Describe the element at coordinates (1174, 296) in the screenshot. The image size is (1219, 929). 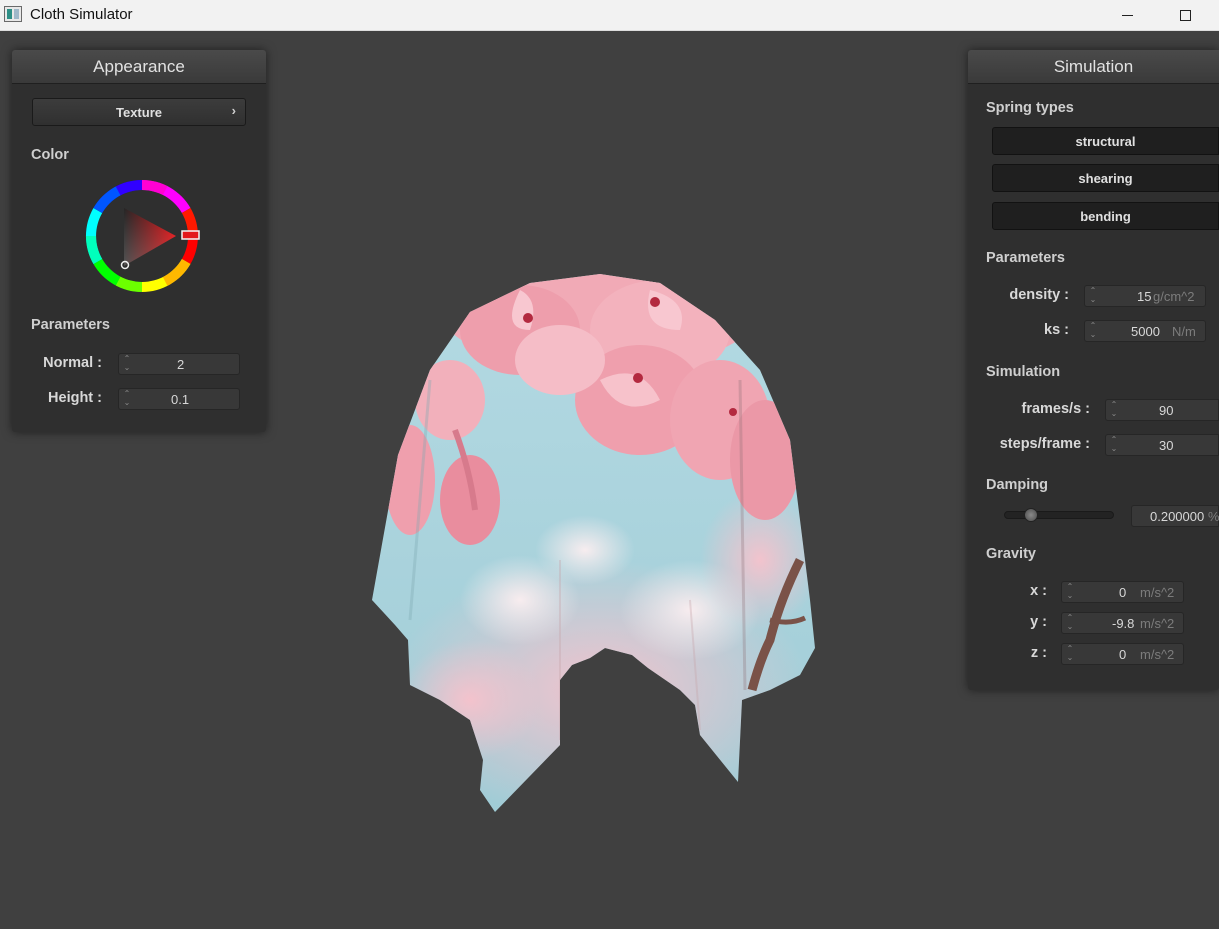
I see `density-unit: g/cm^2` at that location.